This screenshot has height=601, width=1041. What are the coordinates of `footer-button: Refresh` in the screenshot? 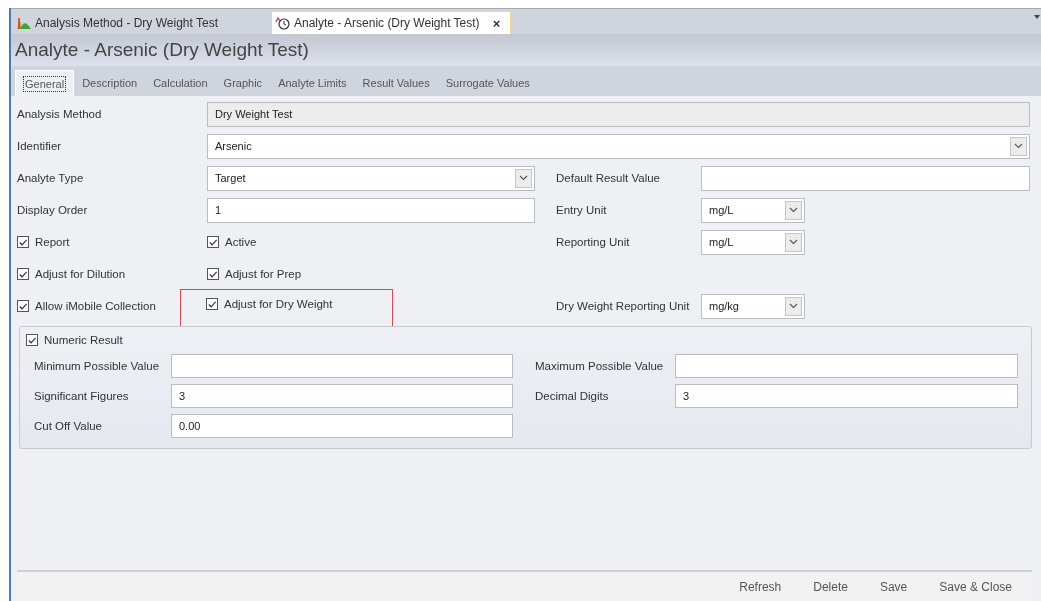 It's located at (760, 586).